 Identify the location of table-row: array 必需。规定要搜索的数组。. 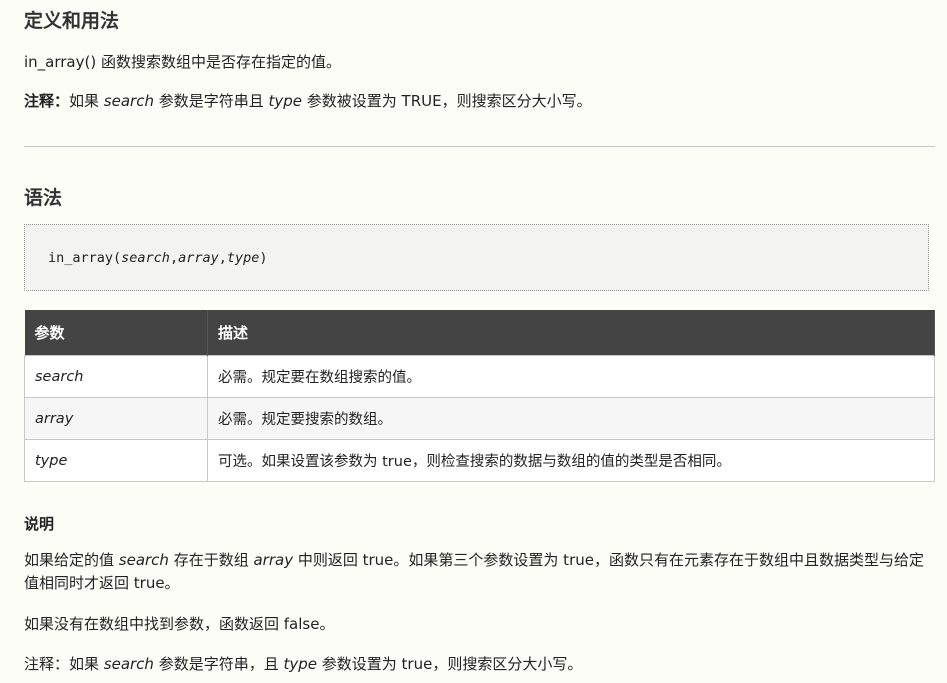
(479, 418).